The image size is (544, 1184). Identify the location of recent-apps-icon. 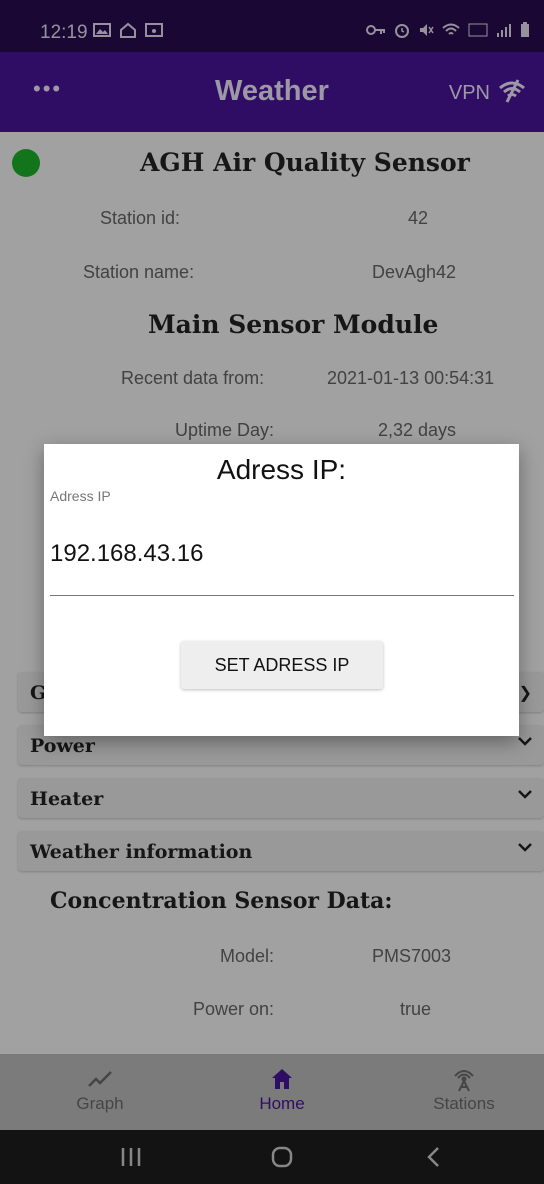
(131, 1157).